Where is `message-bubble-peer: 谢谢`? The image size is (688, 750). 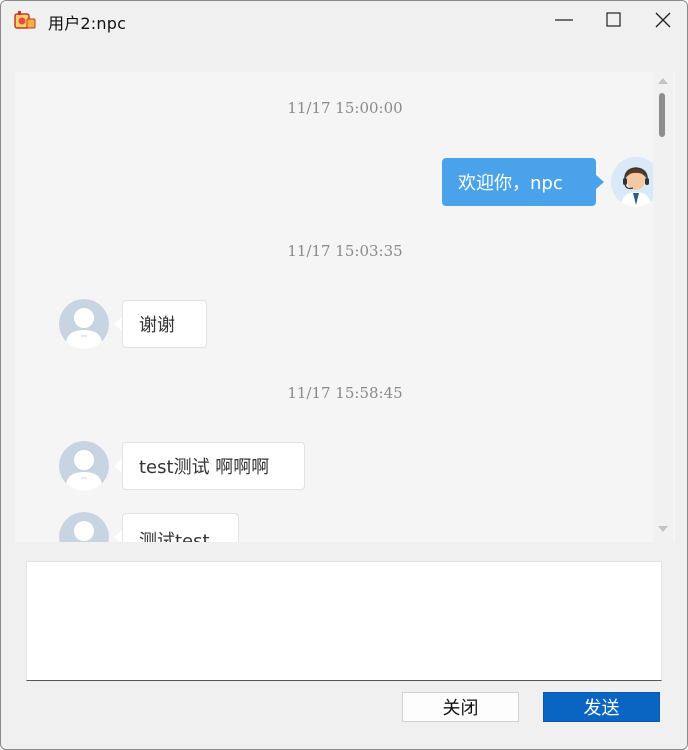 message-bubble-peer: 谢谢 is located at coordinates (164, 324).